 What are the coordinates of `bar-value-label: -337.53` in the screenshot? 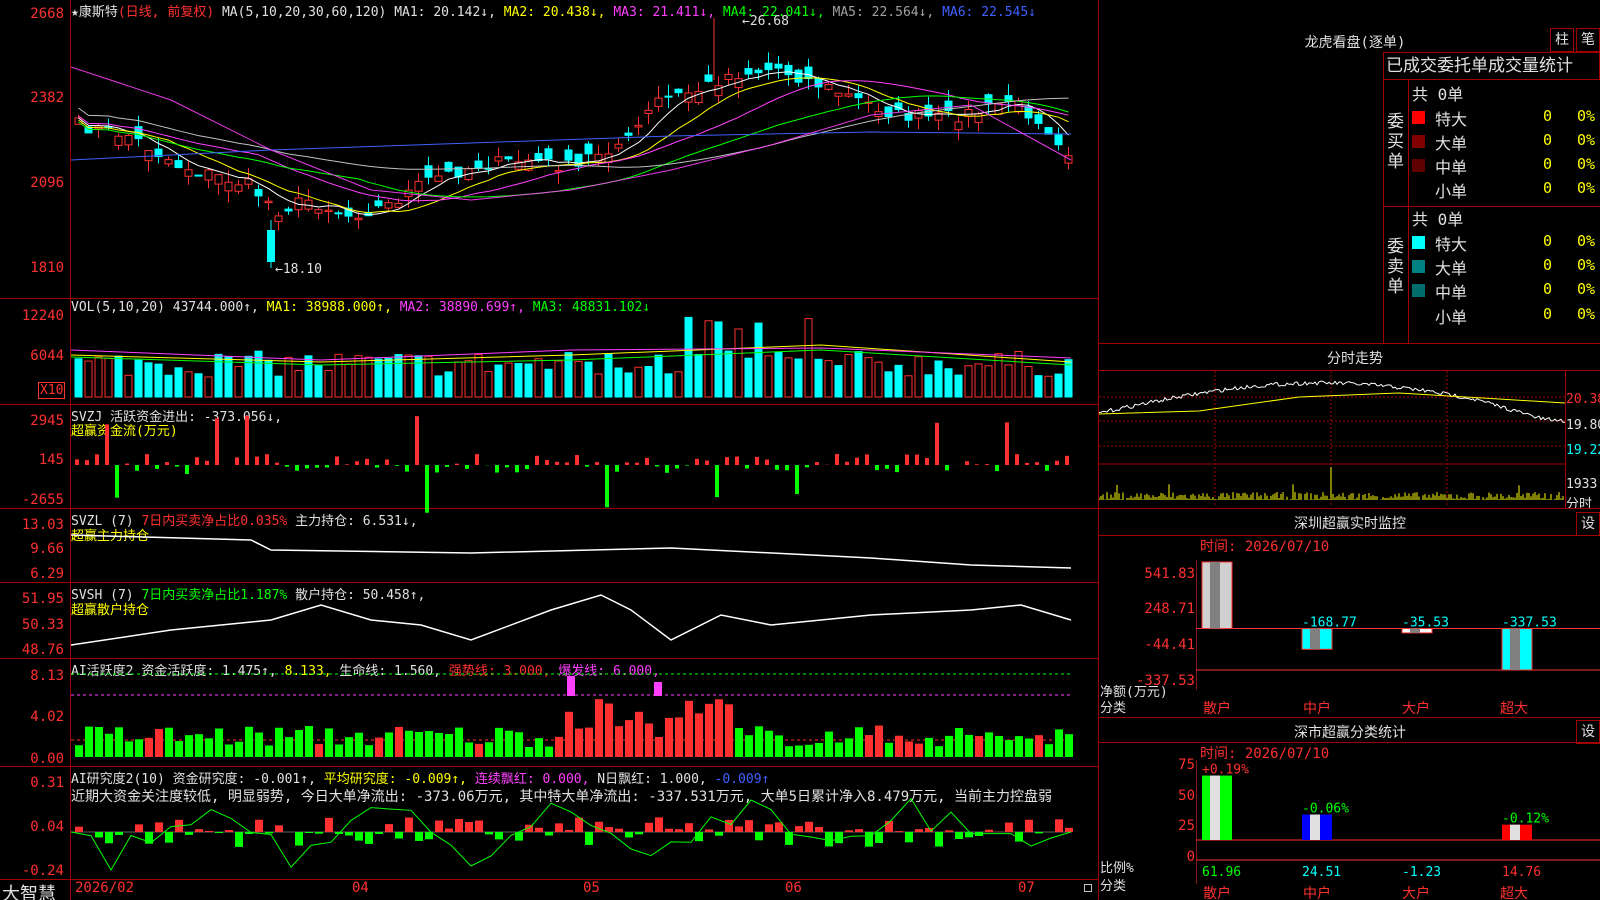 It's located at (1529, 623).